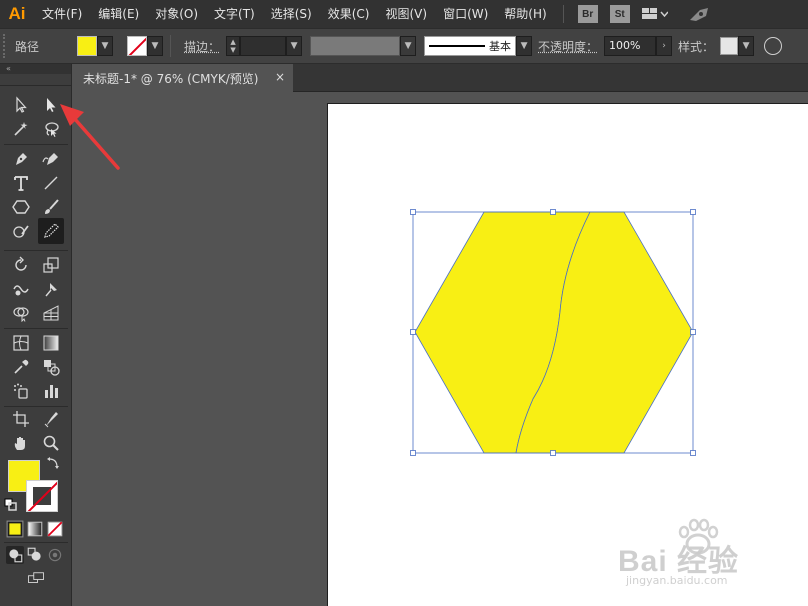 Image resolution: width=808 pixels, height=606 pixels. I want to click on menu-select: 选择(S), so click(291, 14).